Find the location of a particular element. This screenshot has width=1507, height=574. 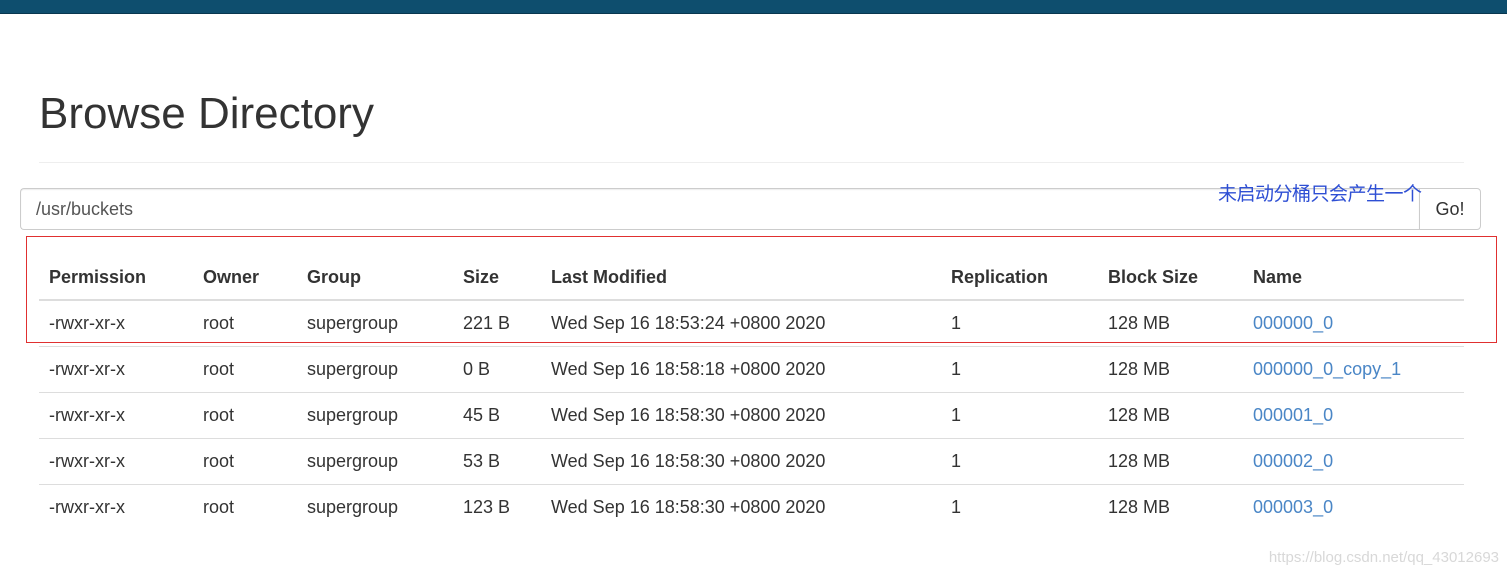

cell-size: 221 B is located at coordinates (487, 322).